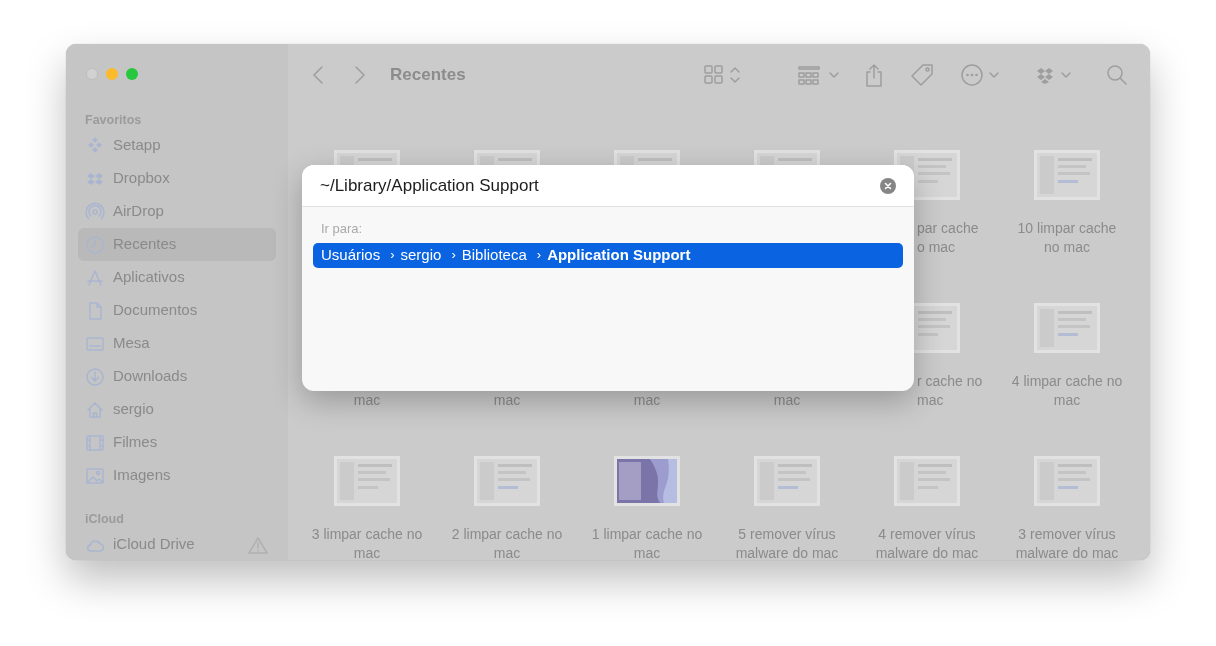 Image resolution: width=1216 pixels, height=646 pixels. What do you see at coordinates (318, 75) in the screenshot?
I see `back-icon` at bounding box center [318, 75].